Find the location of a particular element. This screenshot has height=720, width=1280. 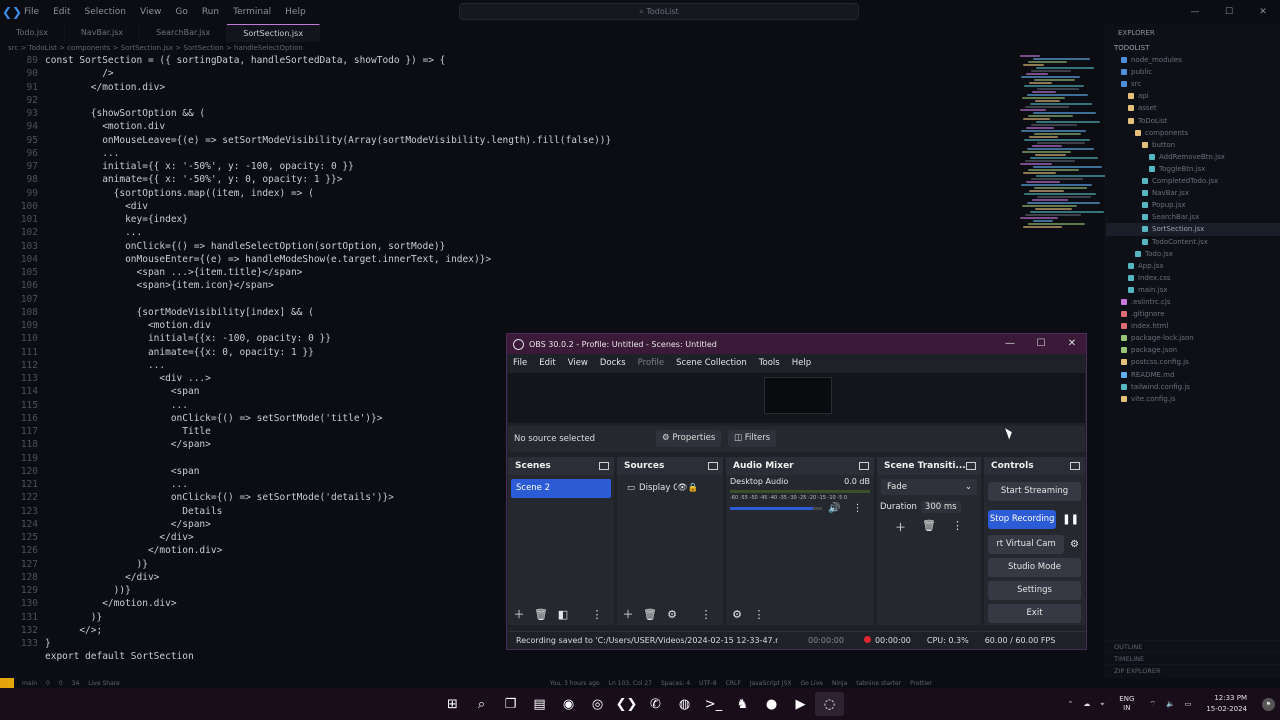

menu-item-view: View is located at coordinates (150, 12).